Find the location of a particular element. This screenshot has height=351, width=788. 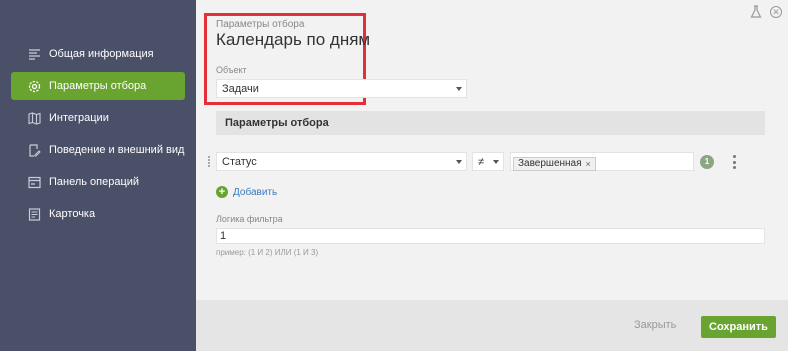

object-select: Задачи is located at coordinates (341, 88).